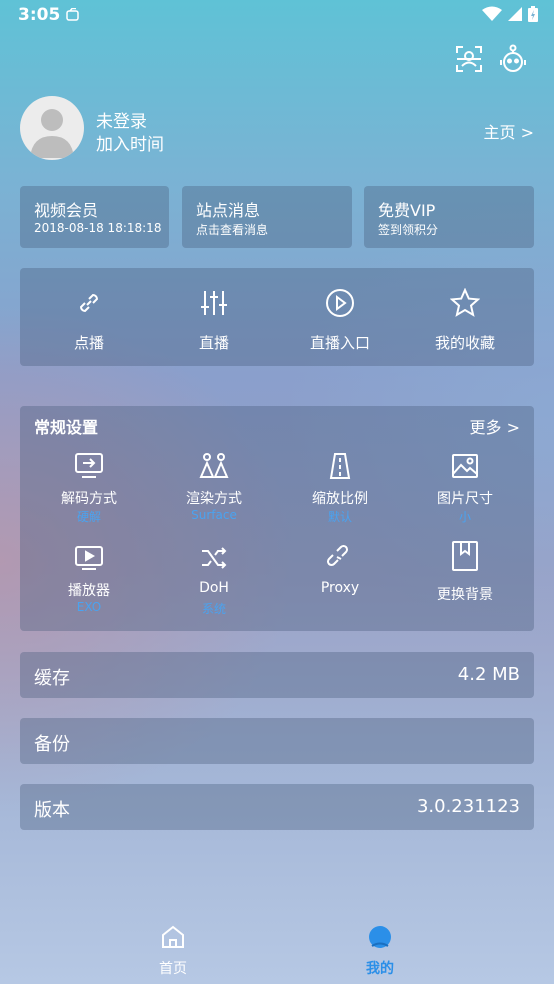  I want to click on setting-label: DoH, so click(214, 588).